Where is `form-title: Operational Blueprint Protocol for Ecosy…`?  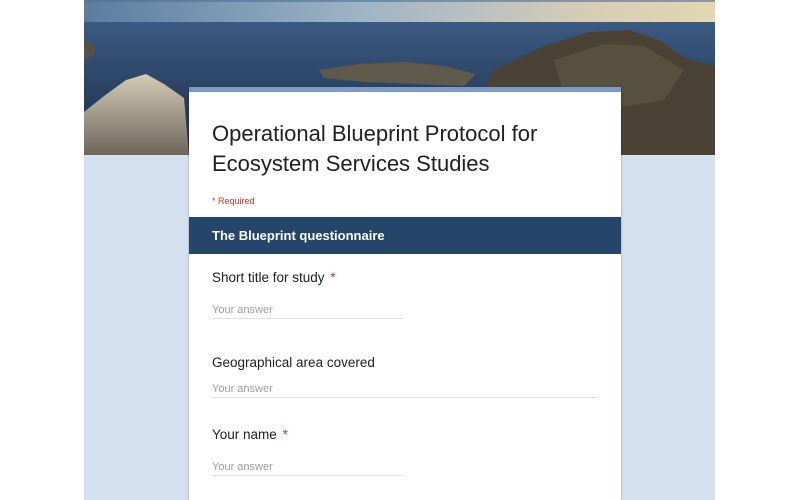
form-title: Operational Blueprint Protocol for Ecosy… is located at coordinates (375, 148).